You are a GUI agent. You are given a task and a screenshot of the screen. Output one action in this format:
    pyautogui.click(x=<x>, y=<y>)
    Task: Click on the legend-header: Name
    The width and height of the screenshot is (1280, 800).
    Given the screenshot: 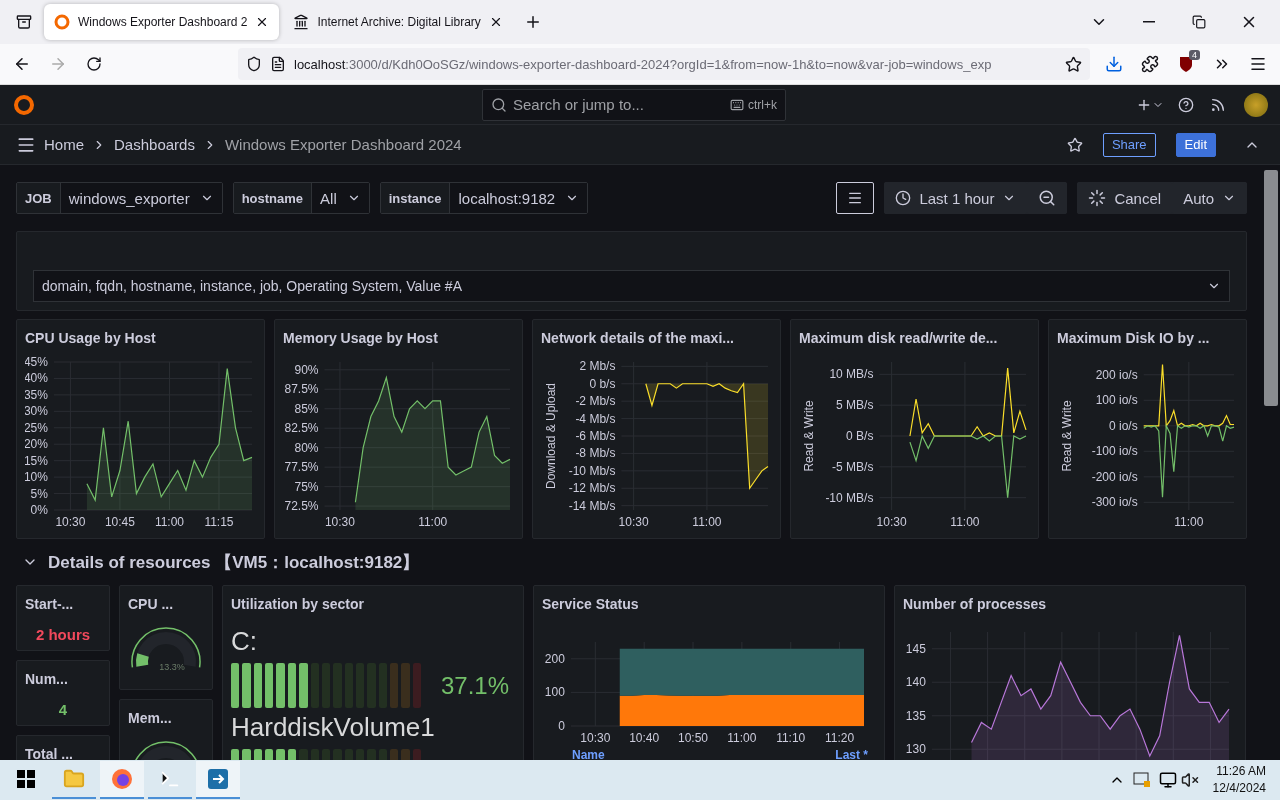 What is the action you would take?
    pyautogui.click(x=588, y=754)
    